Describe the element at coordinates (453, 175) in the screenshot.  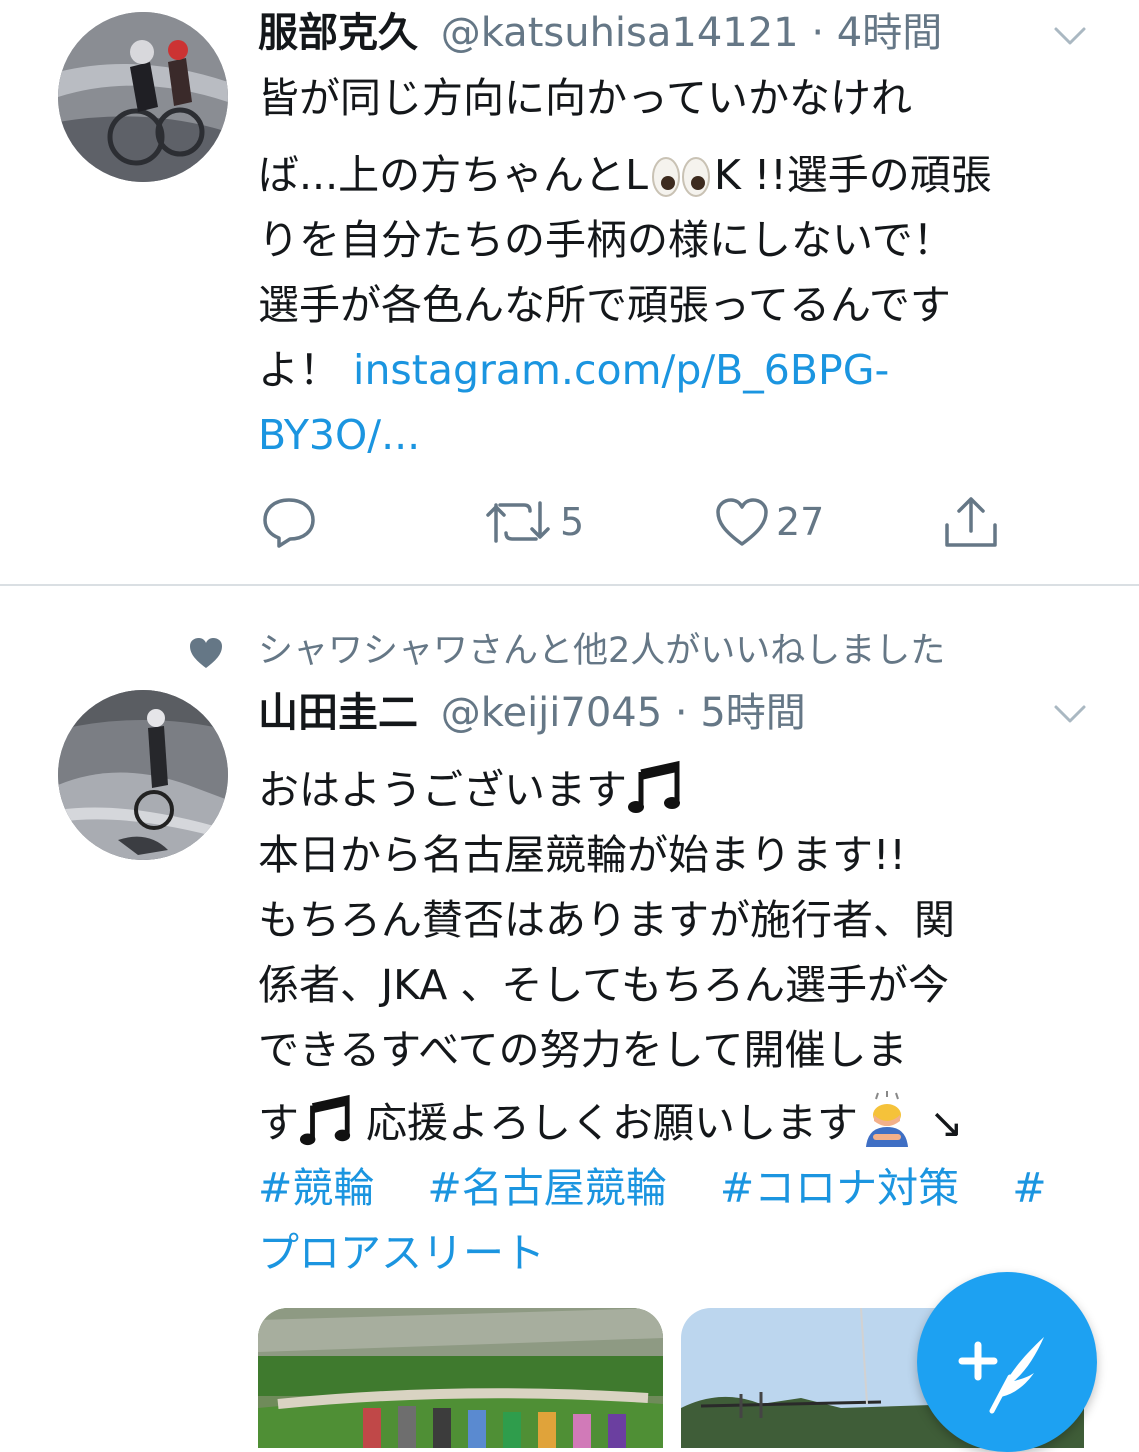
I see `text-segment: ば...上の方ちゃんとL` at that location.